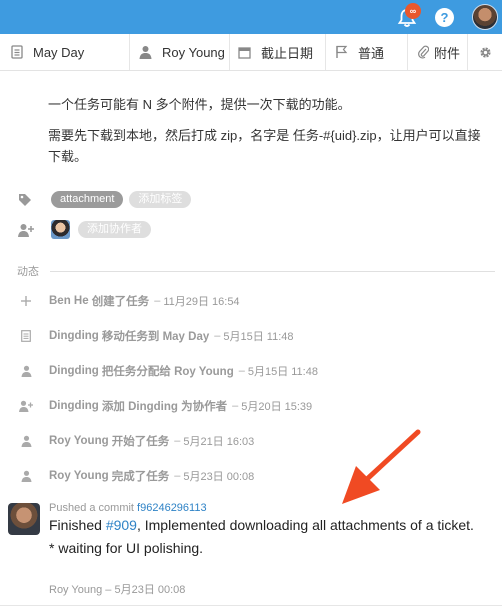  I want to click on commit-prefix: Pushed a commit, so click(91, 508).